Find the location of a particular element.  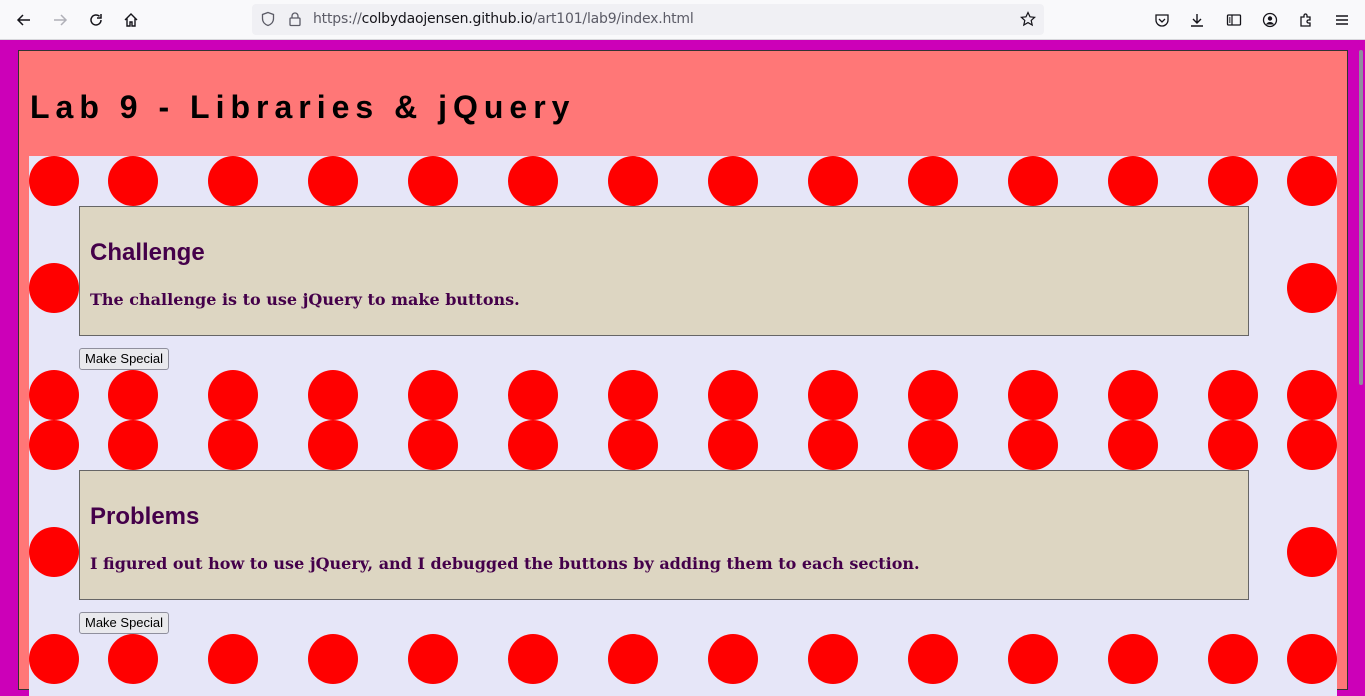

sidebar-icon is located at coordinates (1234, 20).